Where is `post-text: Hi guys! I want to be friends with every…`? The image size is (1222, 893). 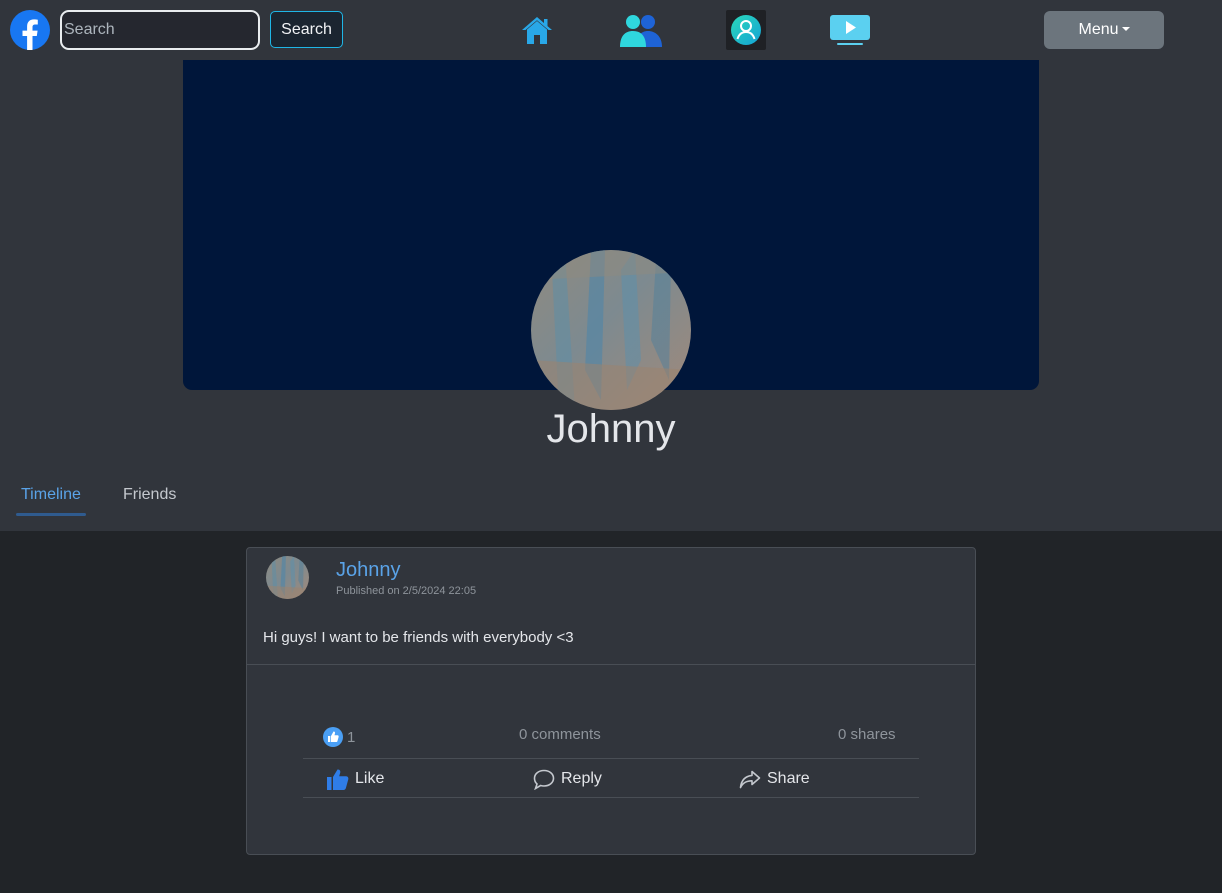 post-text: Hi guys! I want to be friends with every… is located at coordinates (418, 637).